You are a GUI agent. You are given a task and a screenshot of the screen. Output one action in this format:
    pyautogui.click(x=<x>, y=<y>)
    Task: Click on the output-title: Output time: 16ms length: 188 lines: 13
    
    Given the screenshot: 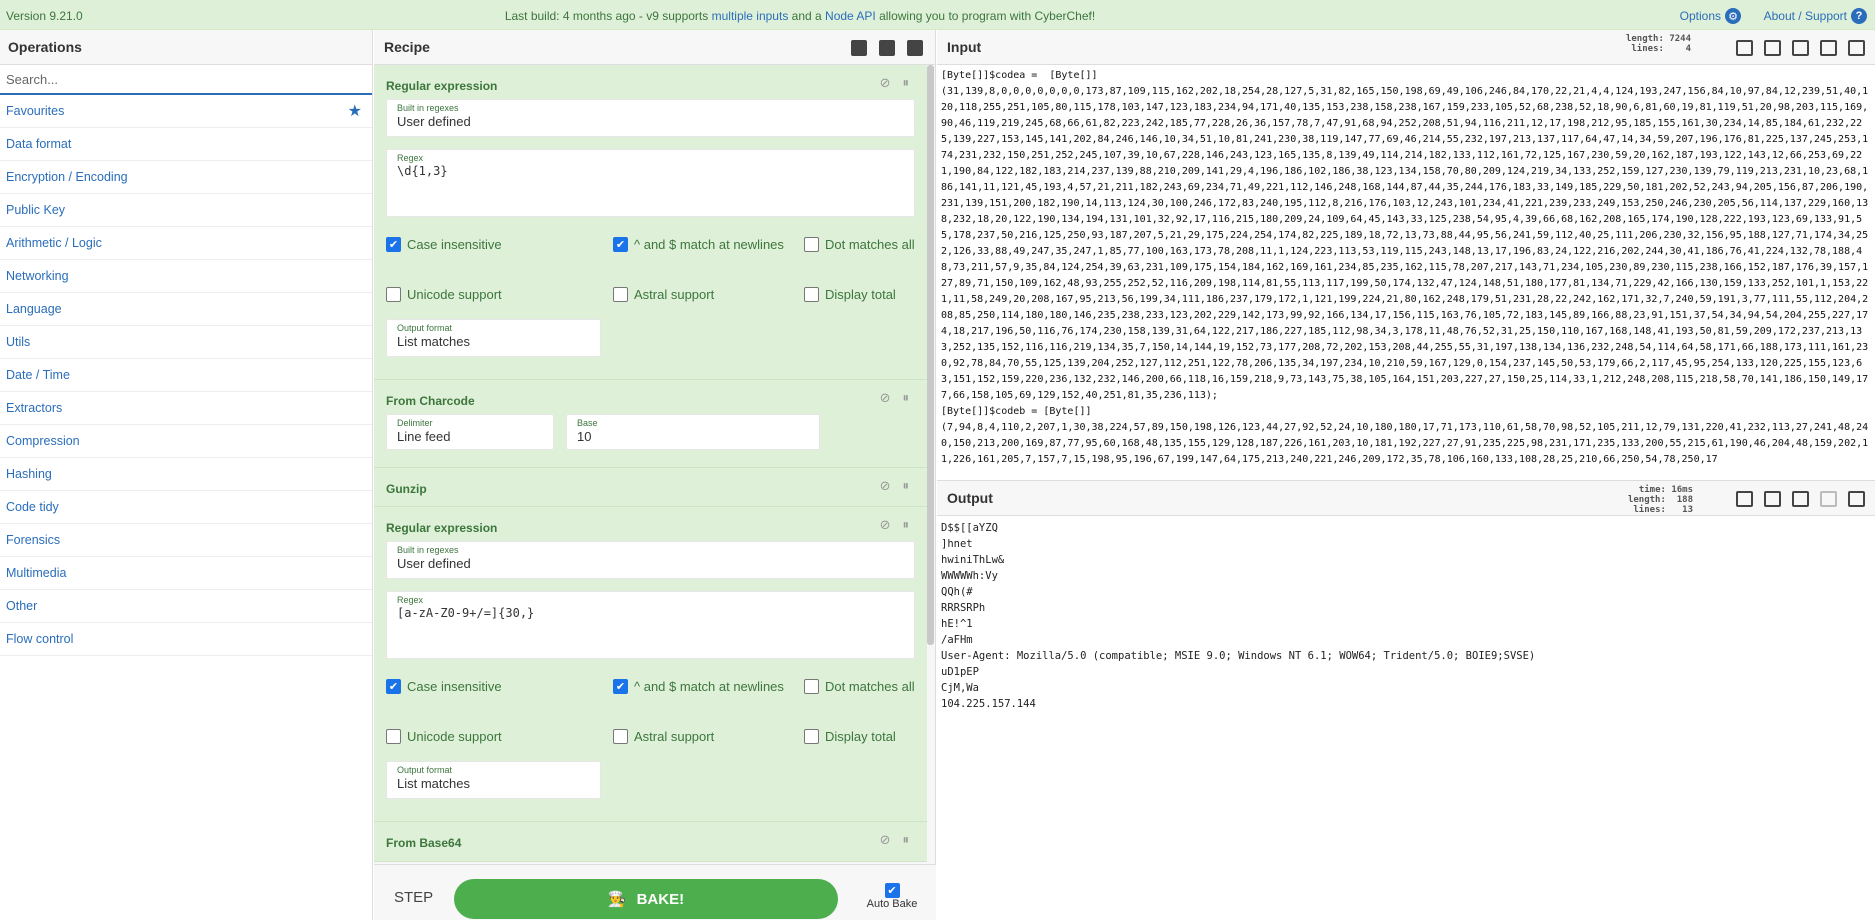 What is the action you would take?
    pyautogui.click(x=1406, y=498)
    